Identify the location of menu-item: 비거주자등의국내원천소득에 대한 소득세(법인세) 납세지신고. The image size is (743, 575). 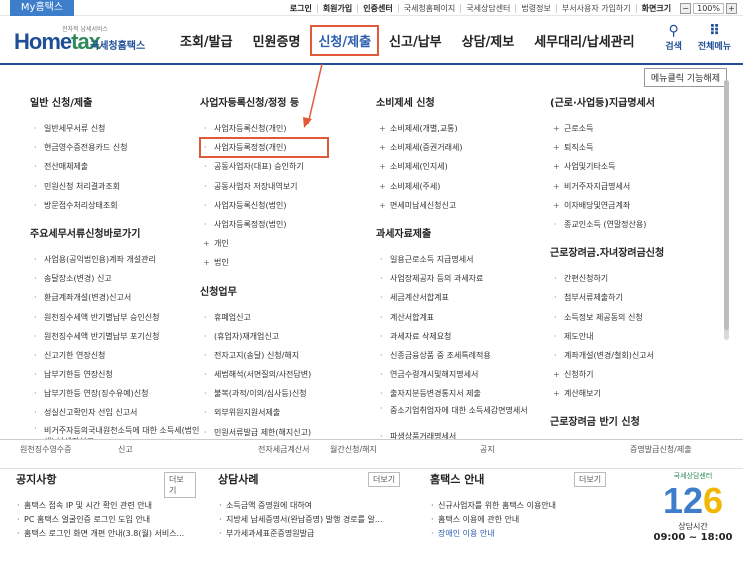
(115, 431).